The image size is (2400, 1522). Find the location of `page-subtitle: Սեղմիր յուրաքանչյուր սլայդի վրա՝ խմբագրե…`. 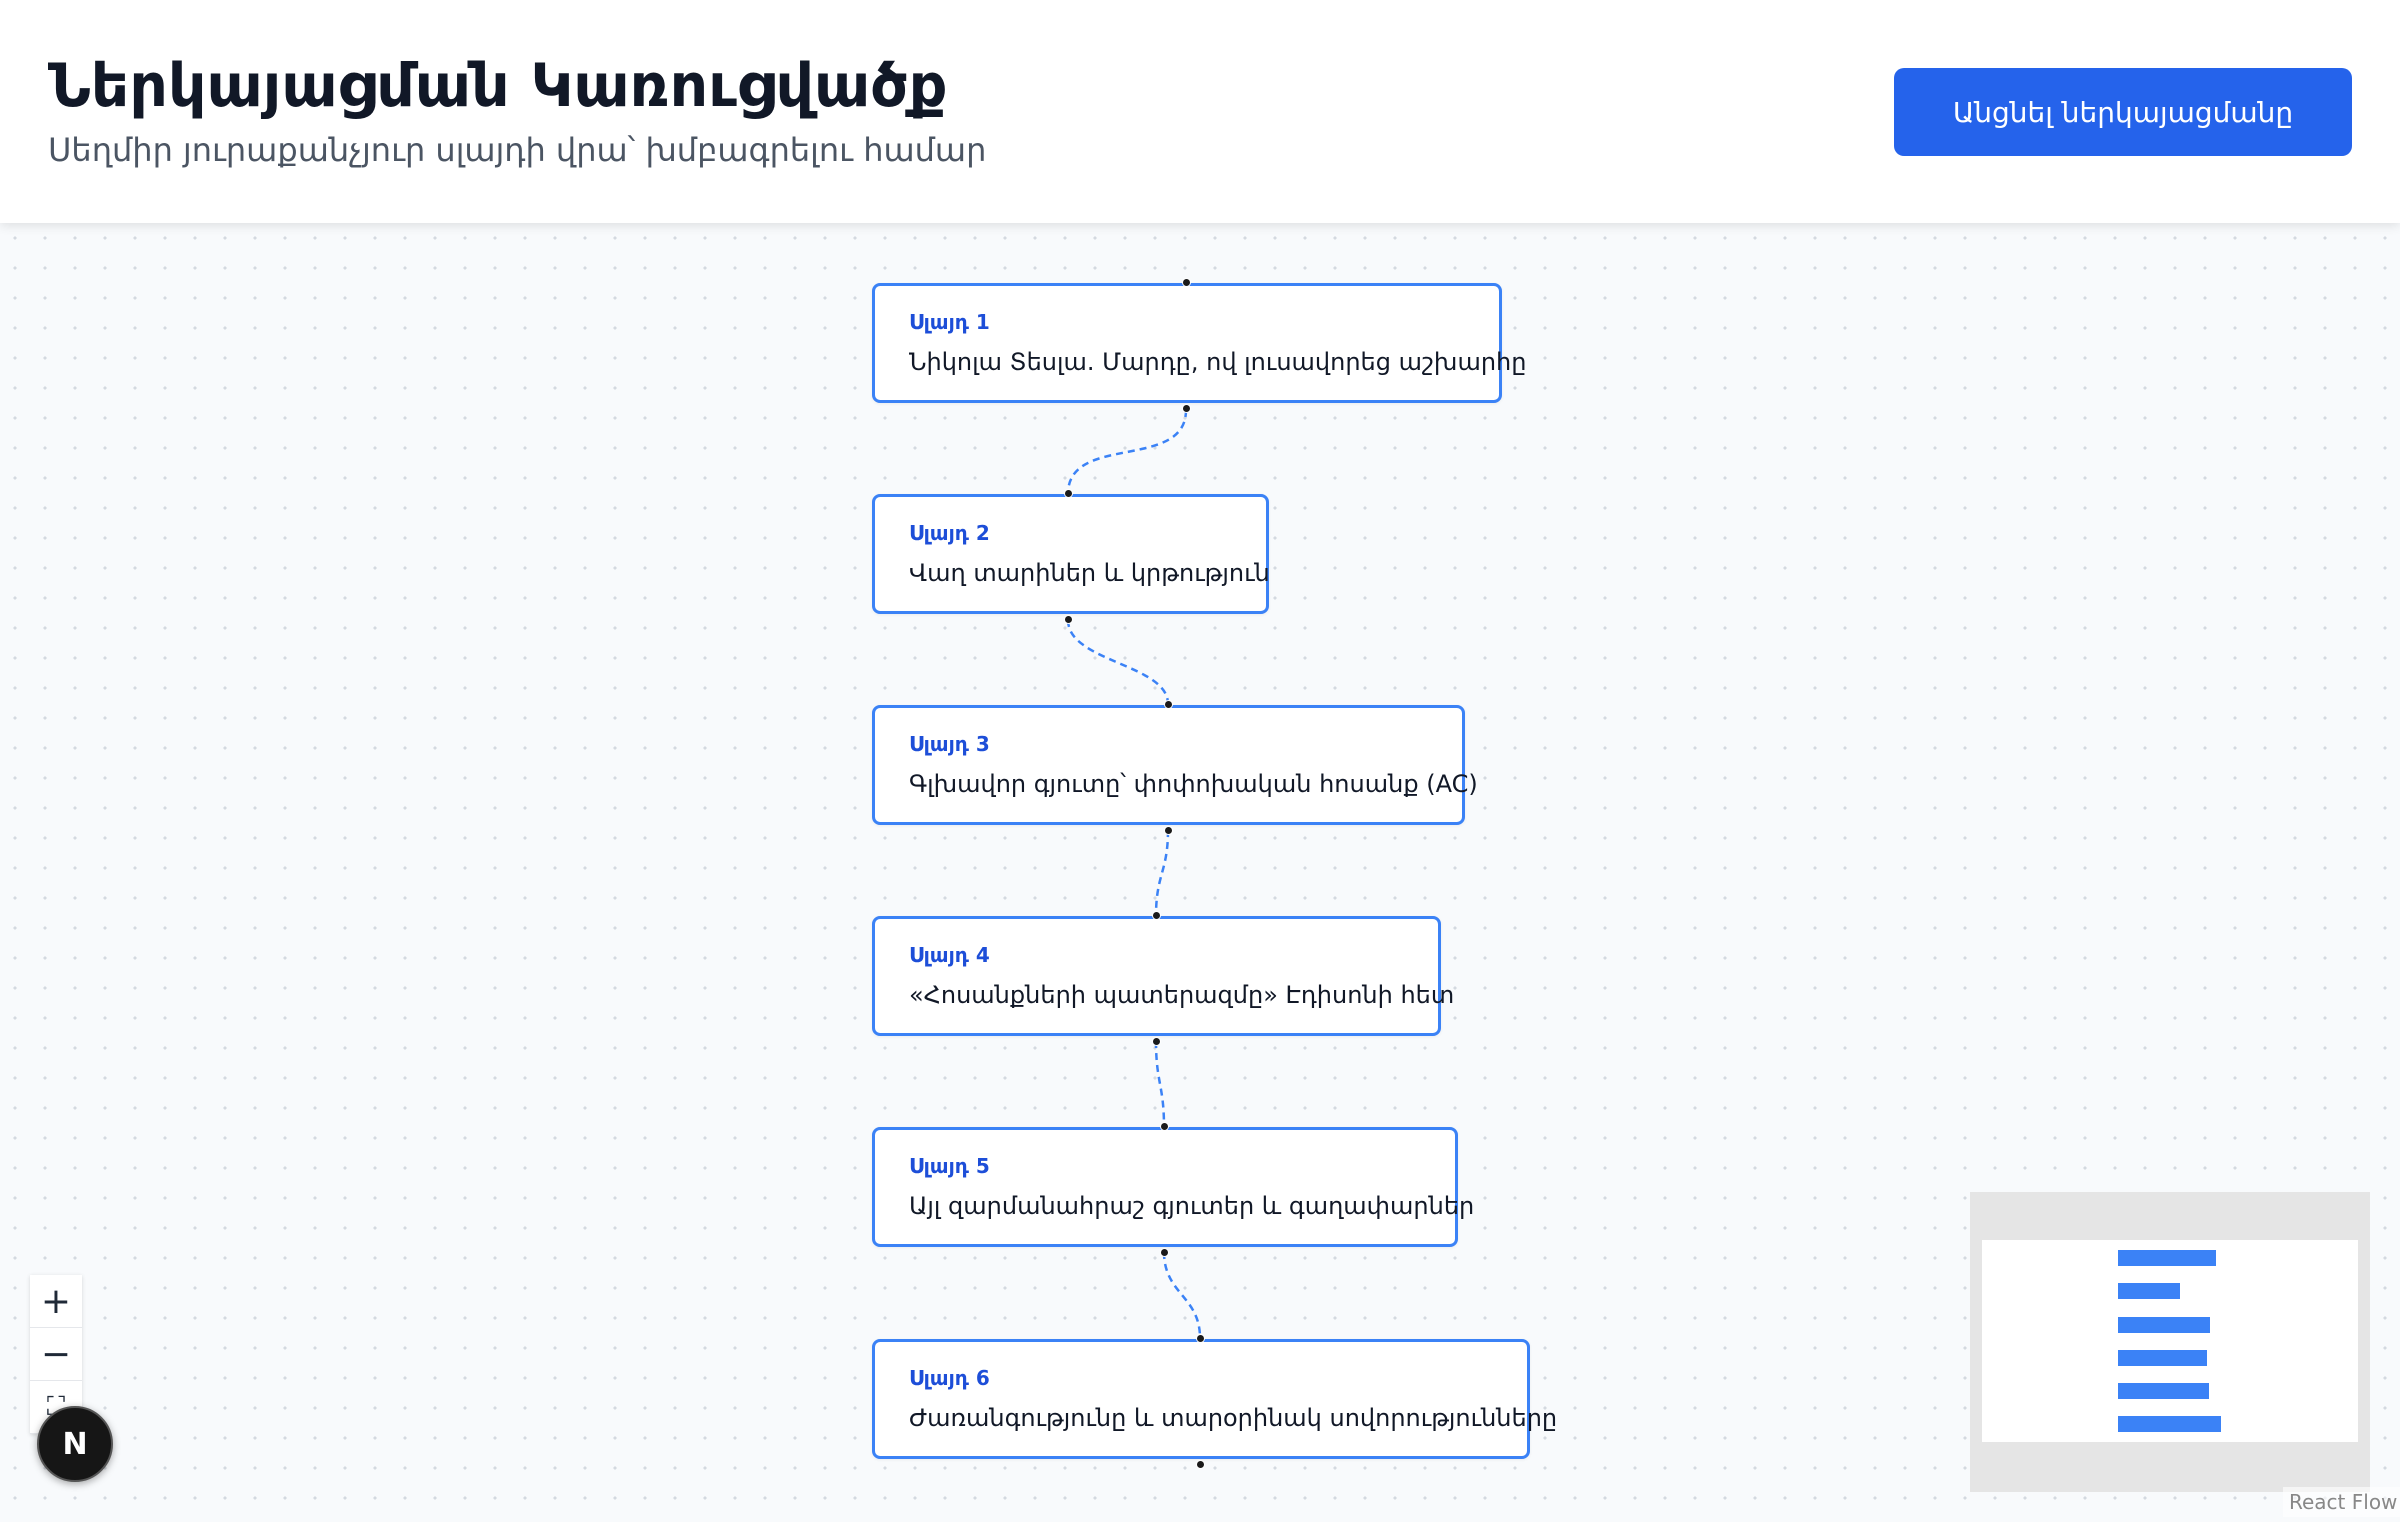

page-subtitle: Սեղմիր յուրաքանչյուր սլայդի վրա՝ խմբագրե… is located at coordinates (517, 150).